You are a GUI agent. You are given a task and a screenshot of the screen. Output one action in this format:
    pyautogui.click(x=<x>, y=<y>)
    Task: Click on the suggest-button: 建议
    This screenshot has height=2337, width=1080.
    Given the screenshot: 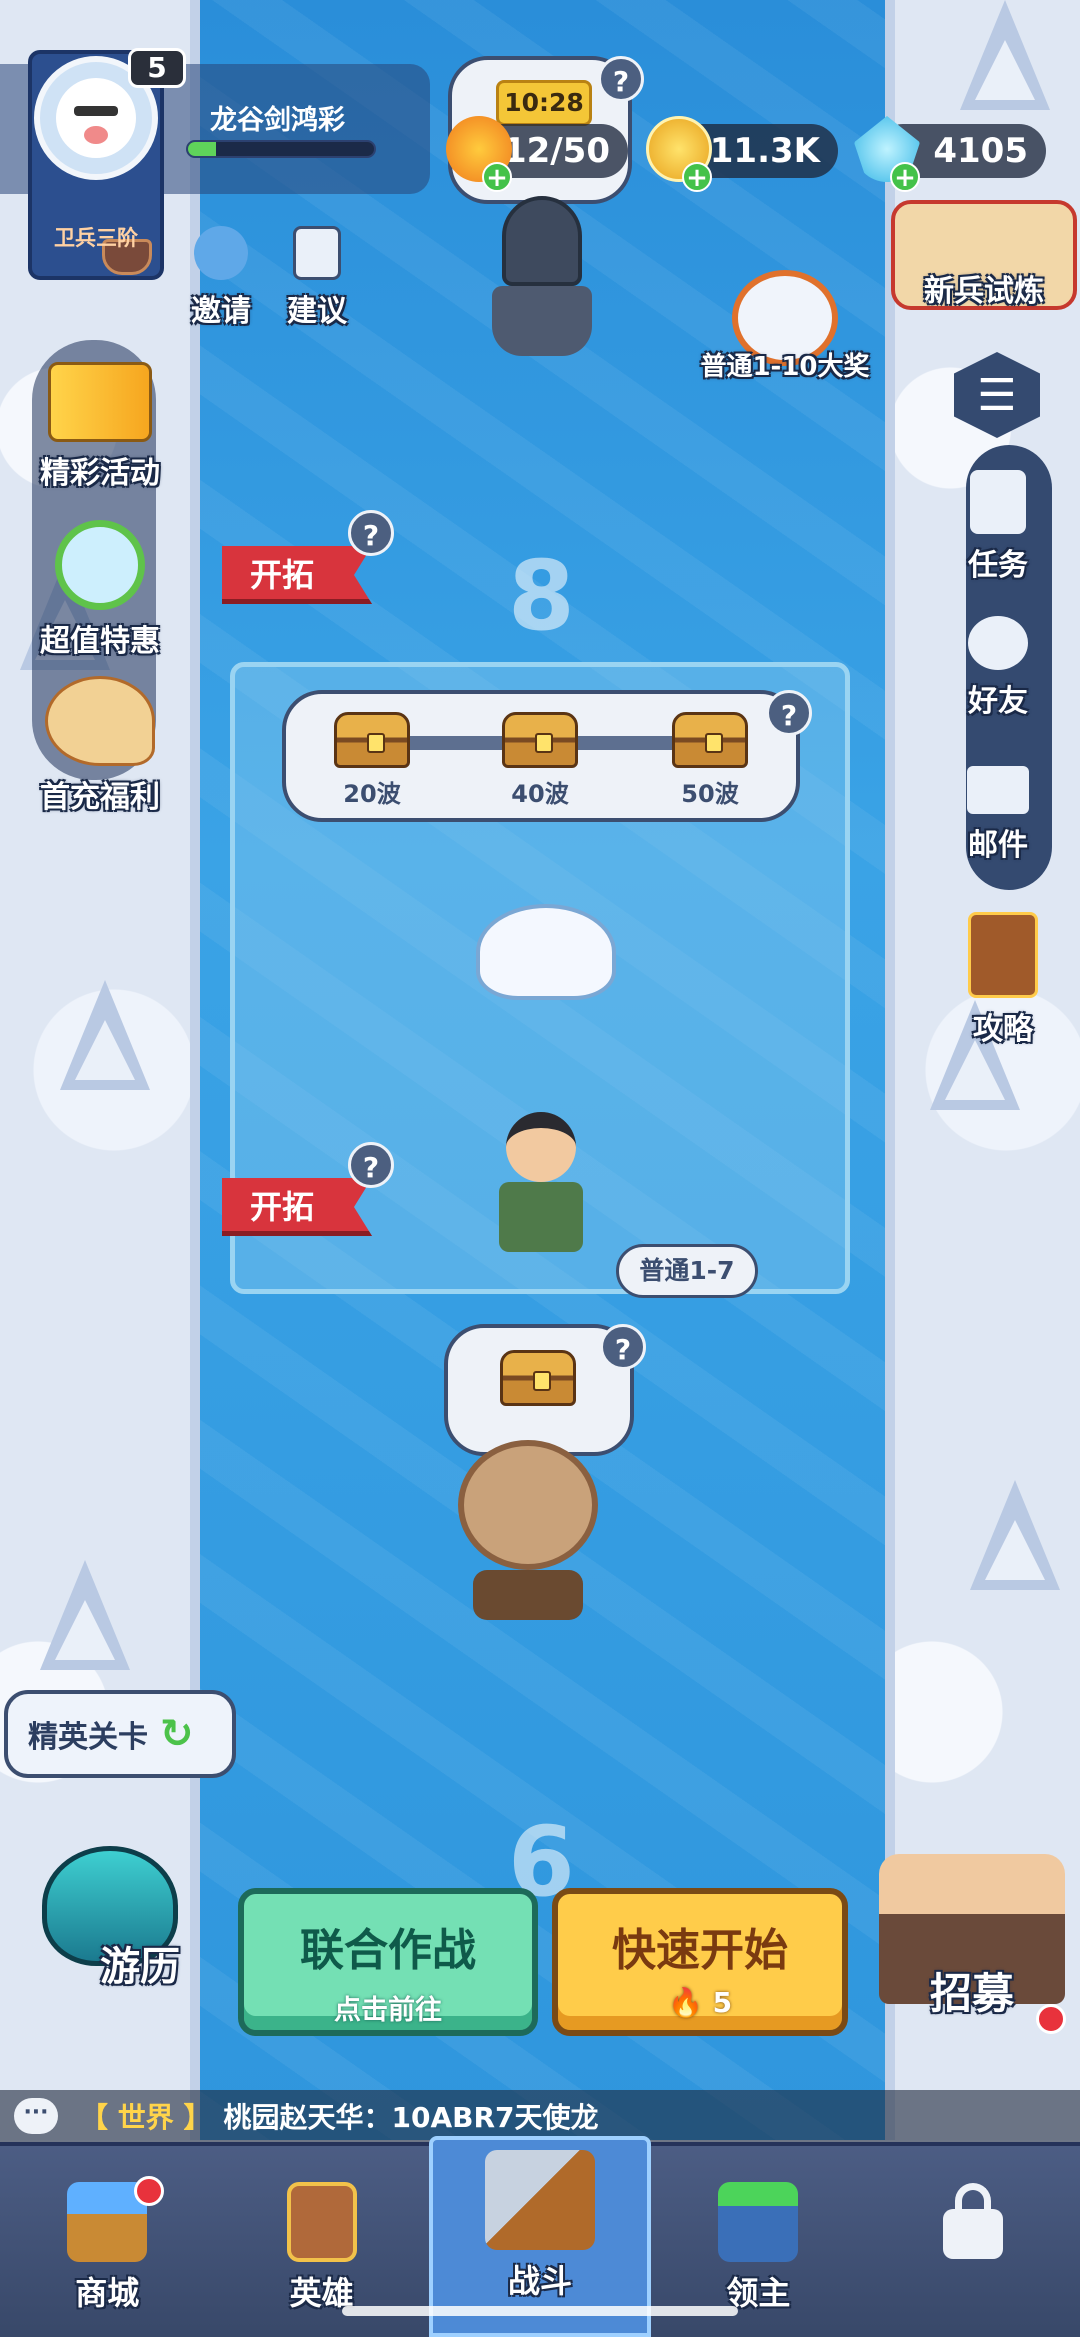 What is the action you would take?
    pyautogui.click(x=317, y=278)
    